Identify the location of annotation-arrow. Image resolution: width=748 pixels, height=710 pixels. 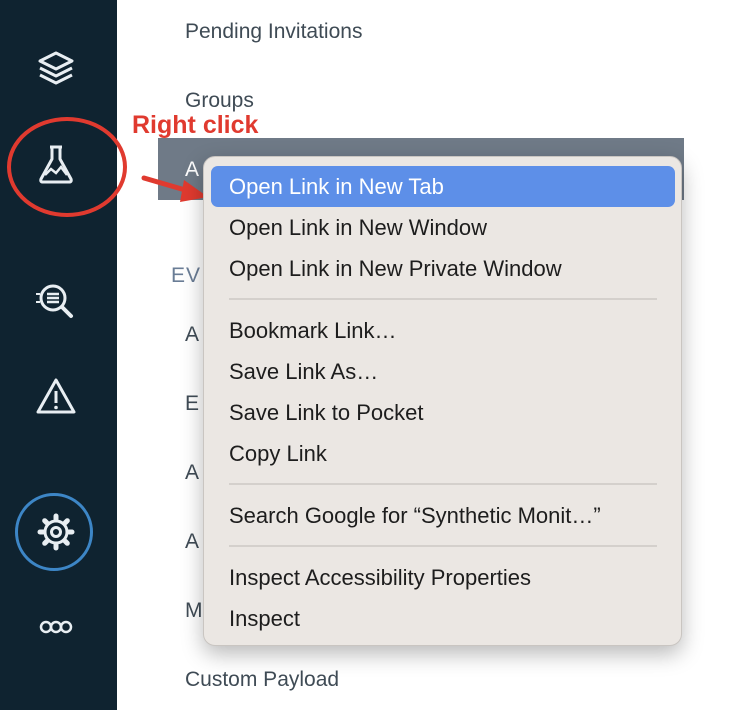
(174, 188).